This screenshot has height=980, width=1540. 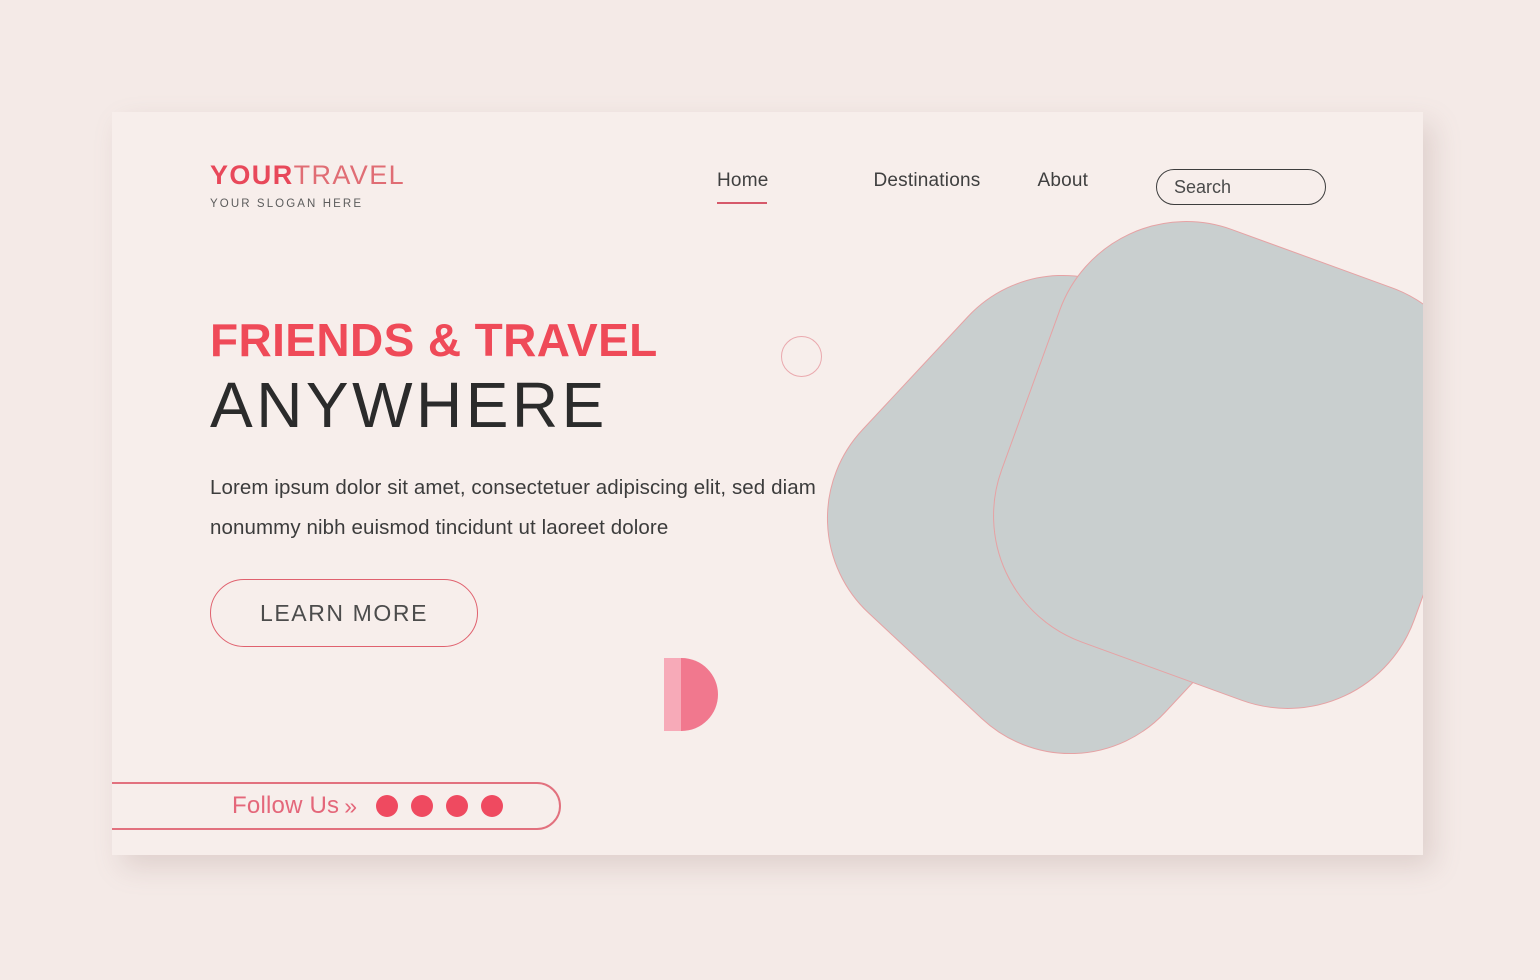 What do you see at coordinates (434, 340) in the screenshot?
I see `hero-headline-top: FRIENDS & TRAVEL` at bounding box center [434, 340].